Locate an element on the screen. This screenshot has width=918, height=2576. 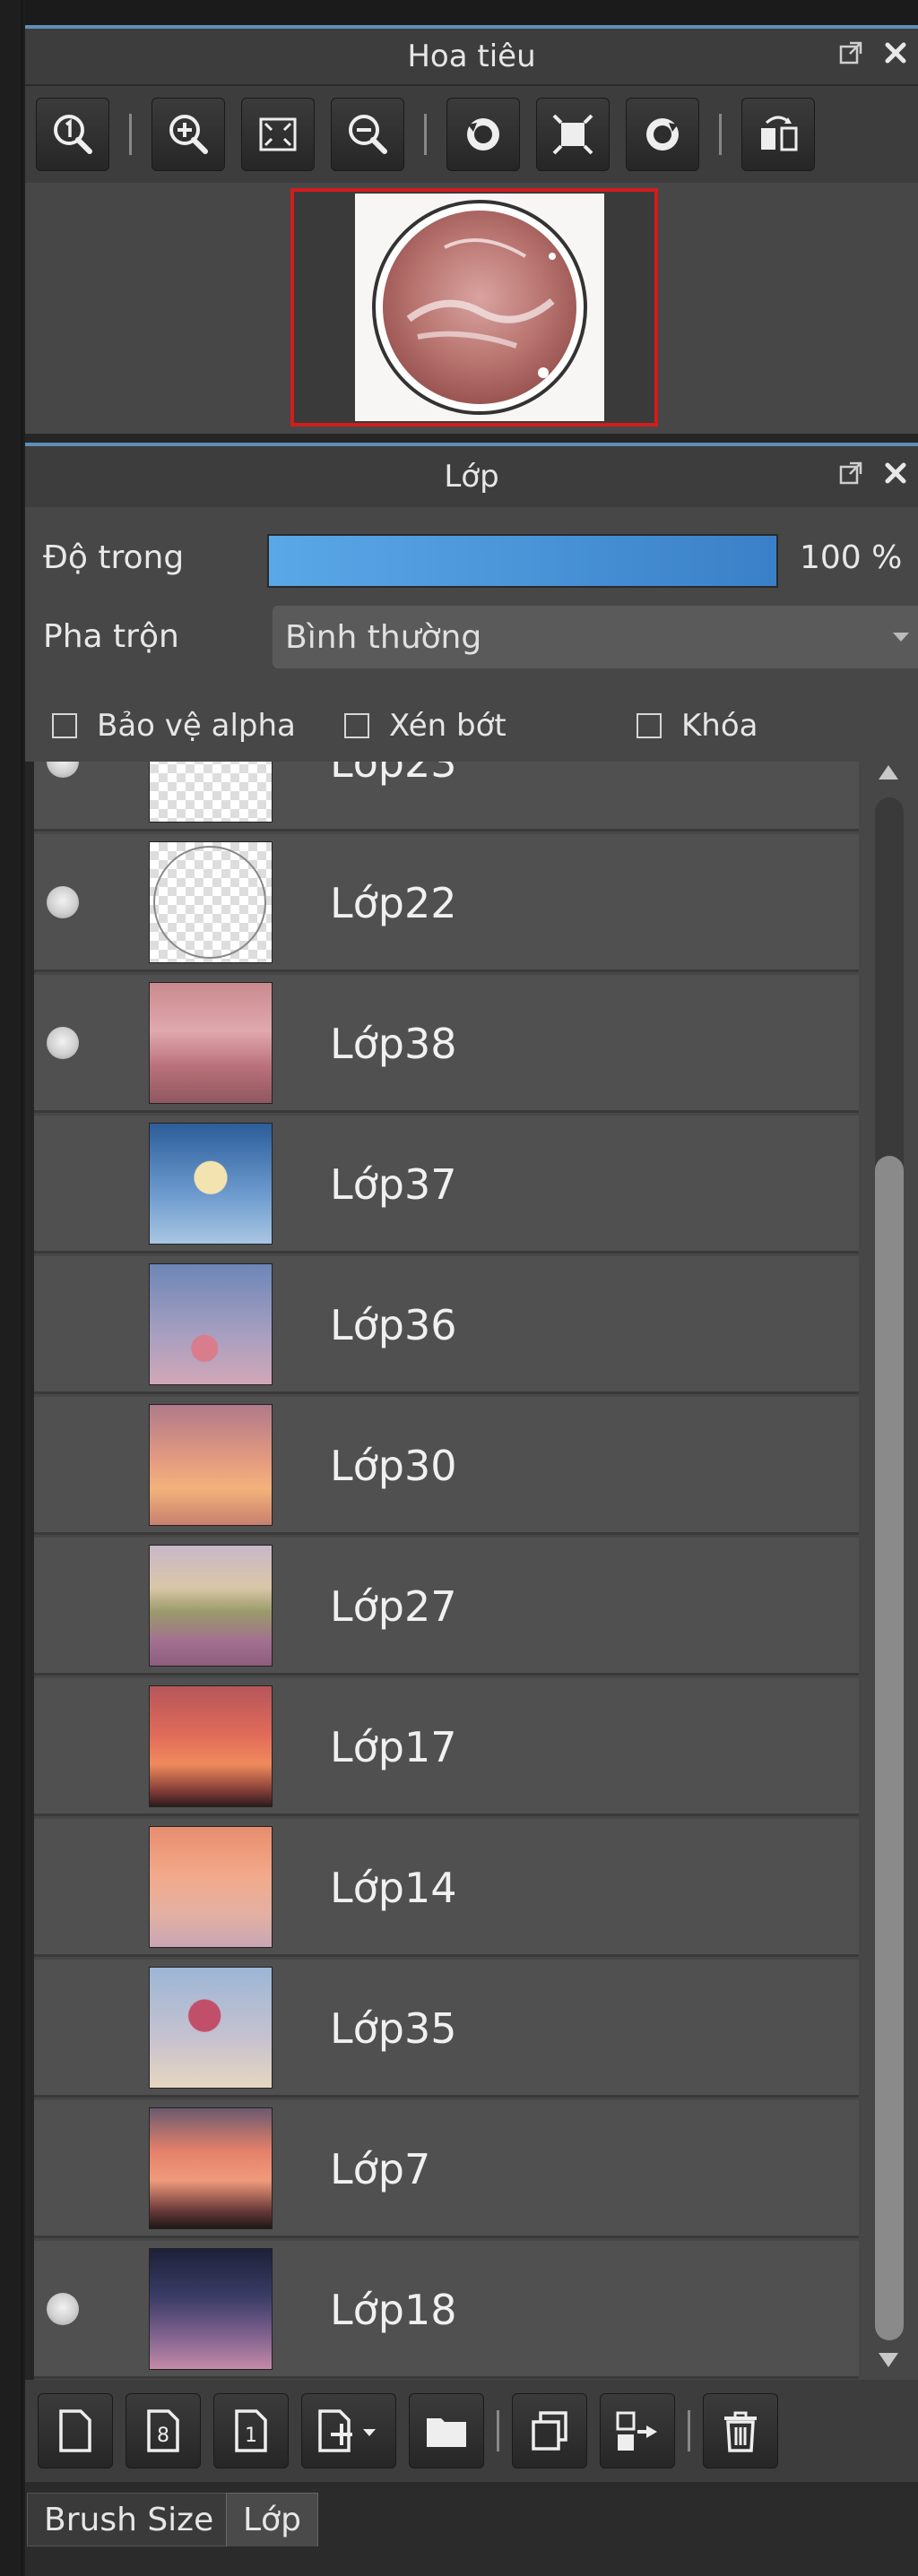
scrollbar-thumb is located at coordinates (890, 1748).